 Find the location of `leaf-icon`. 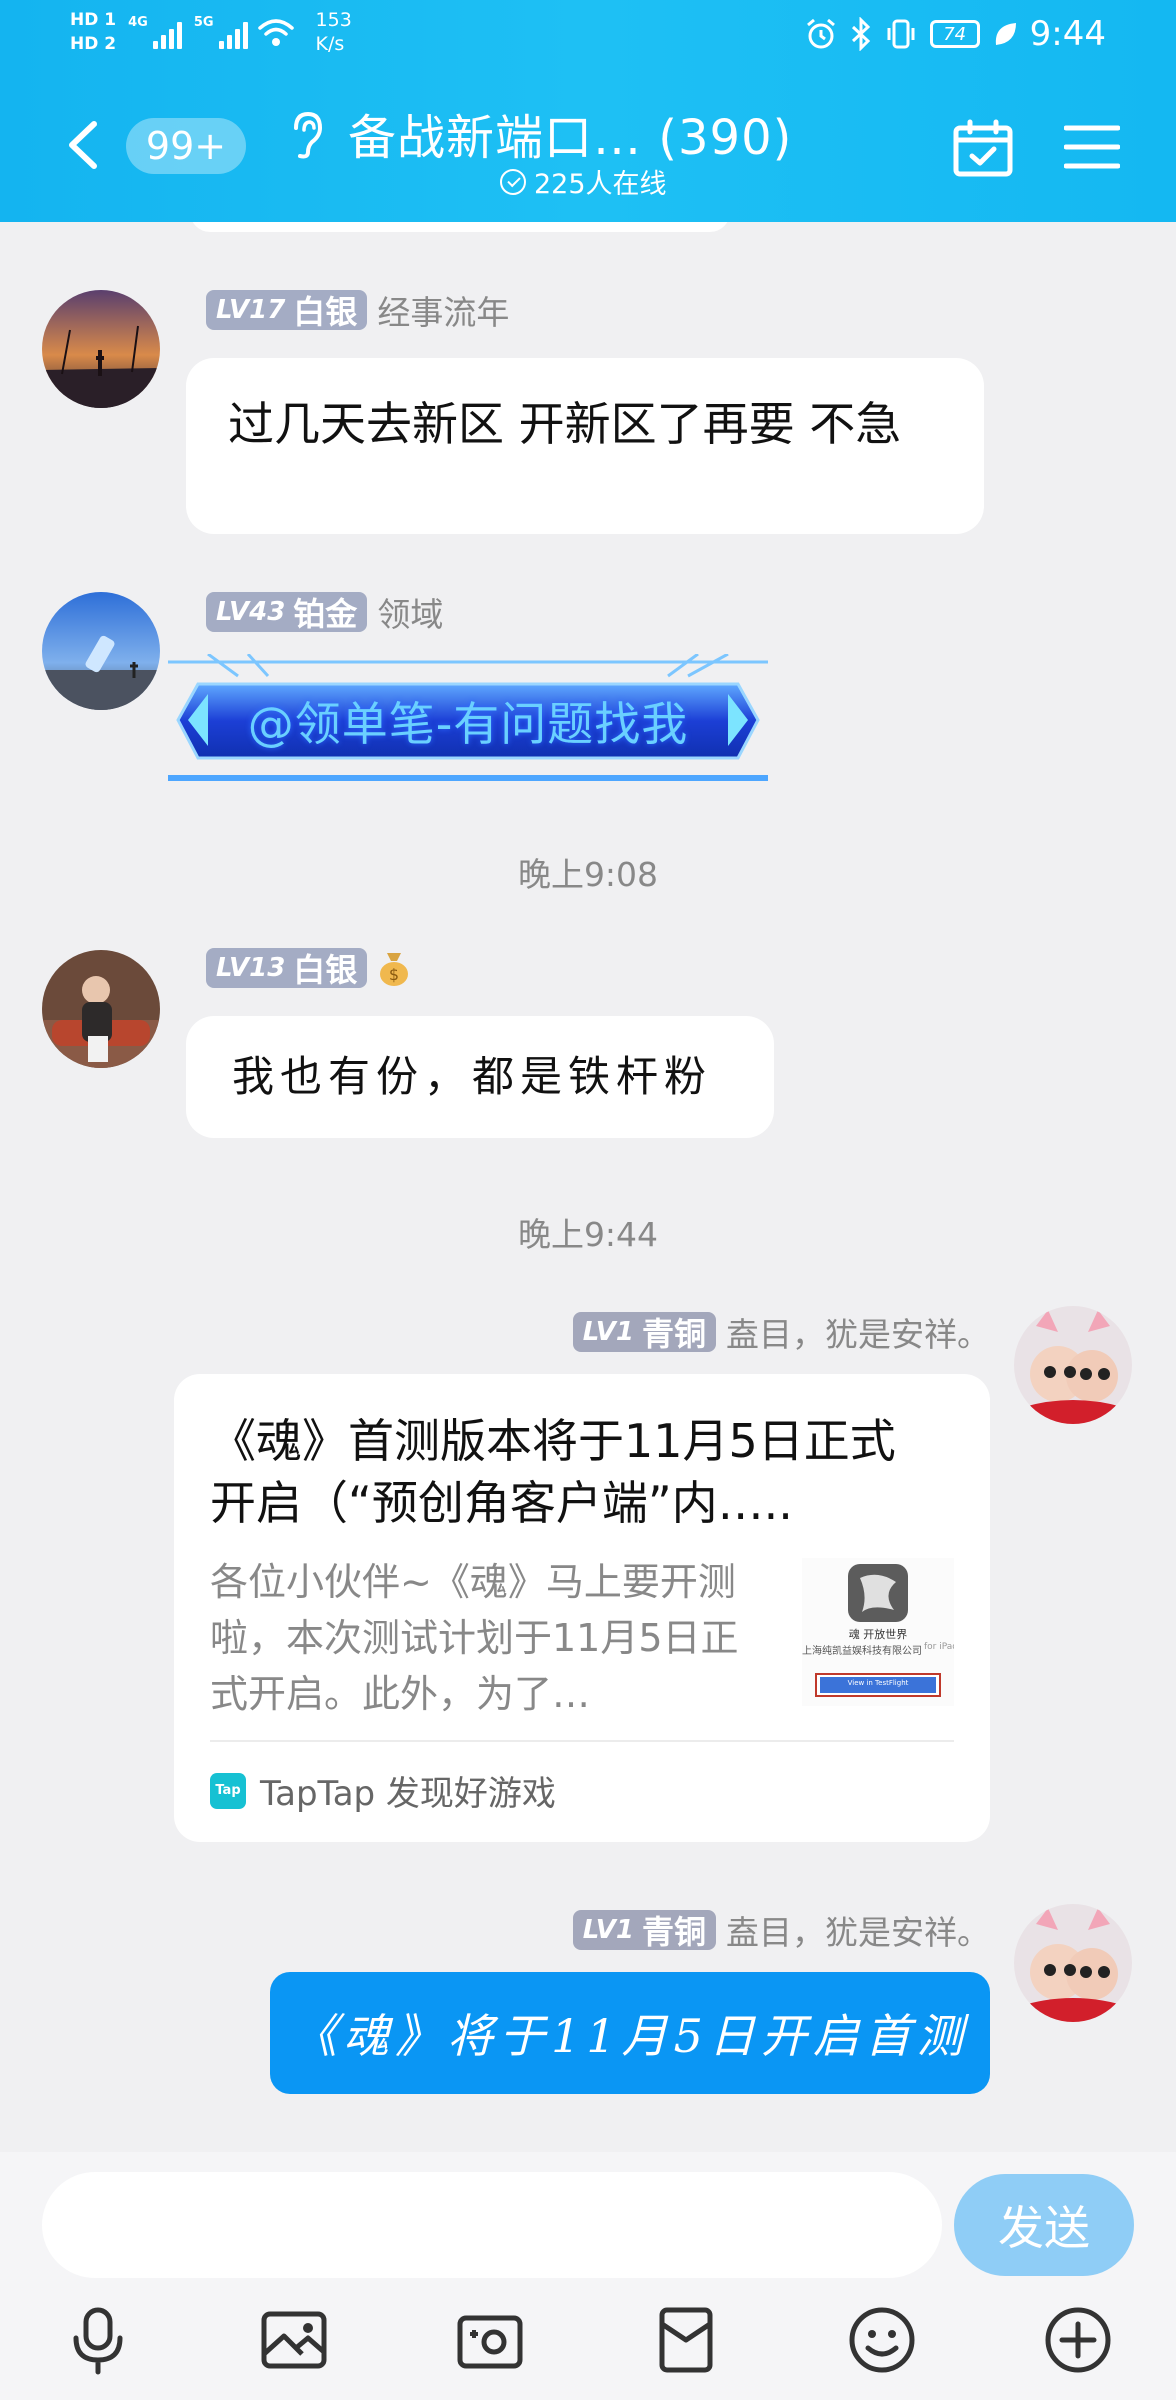

leaf-icon is located at coordinates (1005, 34).